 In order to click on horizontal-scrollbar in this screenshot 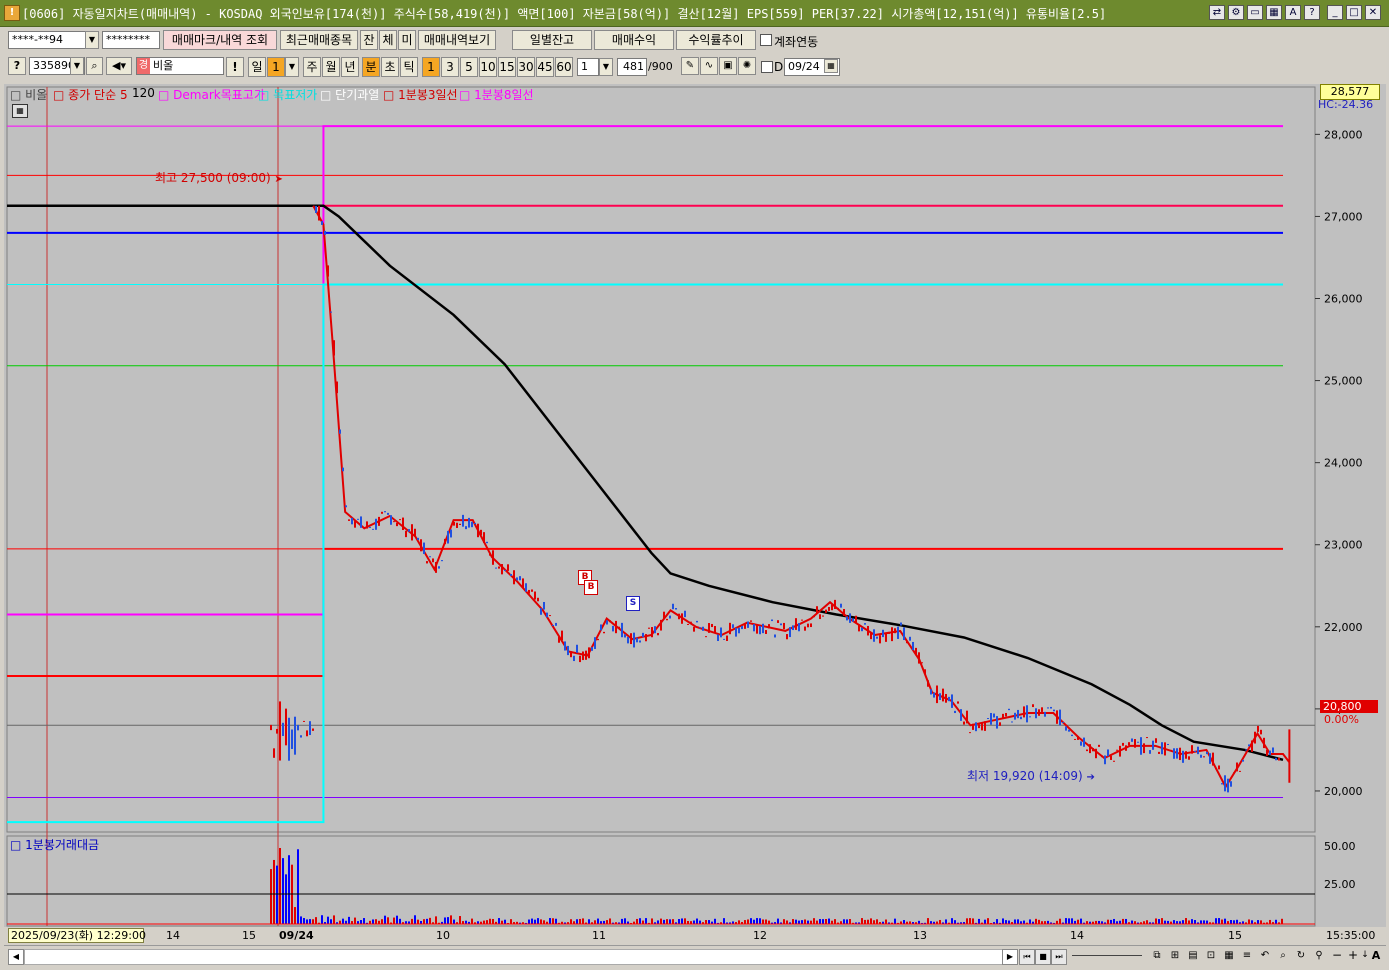, I will do `click(514, 957)`.